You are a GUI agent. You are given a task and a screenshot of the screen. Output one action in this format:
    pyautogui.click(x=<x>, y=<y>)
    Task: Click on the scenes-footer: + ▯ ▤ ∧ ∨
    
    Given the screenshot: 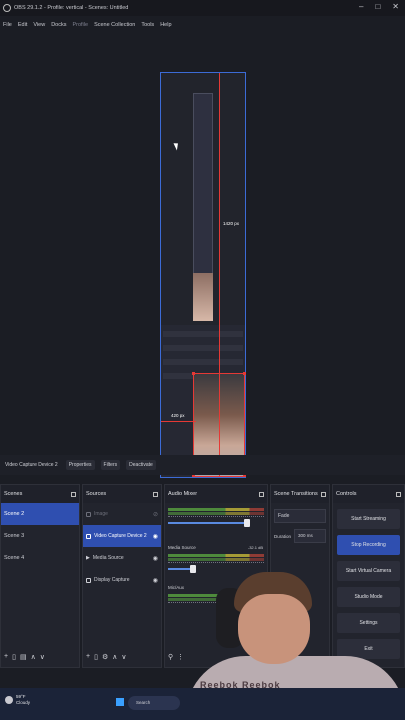 What is the action you would take?
    pyautogui.click(x=24, y=657)
    